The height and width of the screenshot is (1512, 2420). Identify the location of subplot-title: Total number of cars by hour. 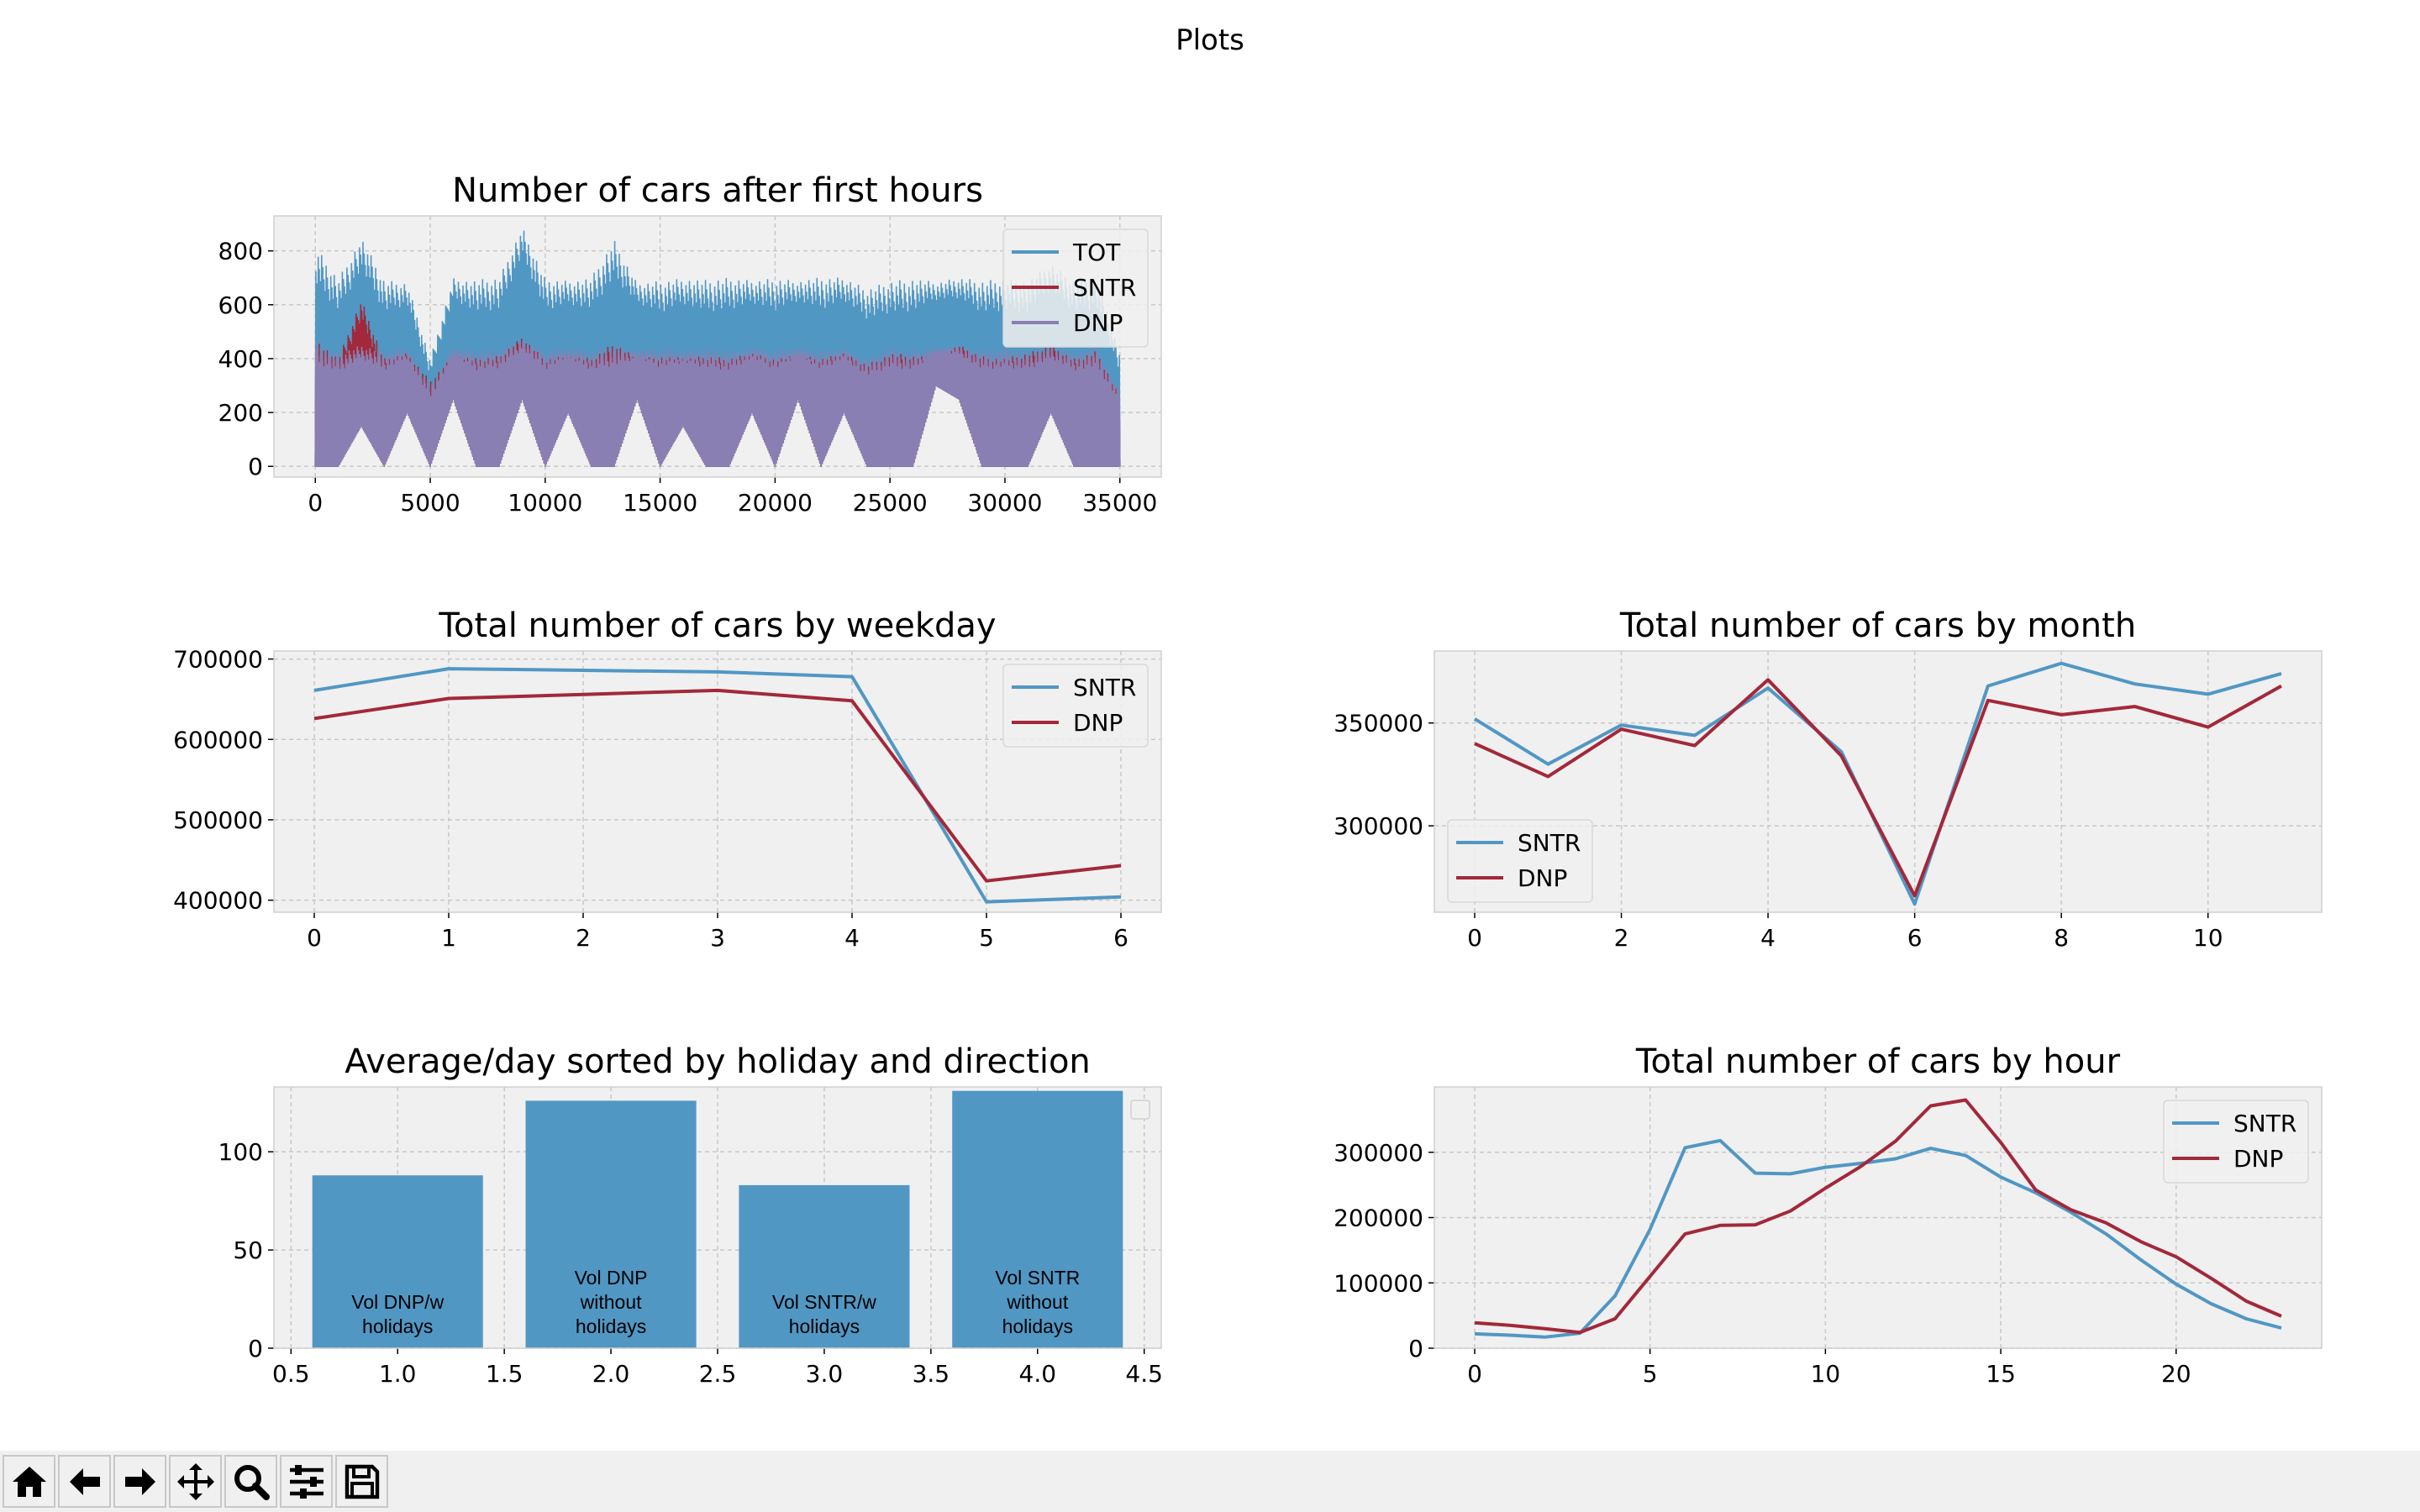
(1878, 1061).